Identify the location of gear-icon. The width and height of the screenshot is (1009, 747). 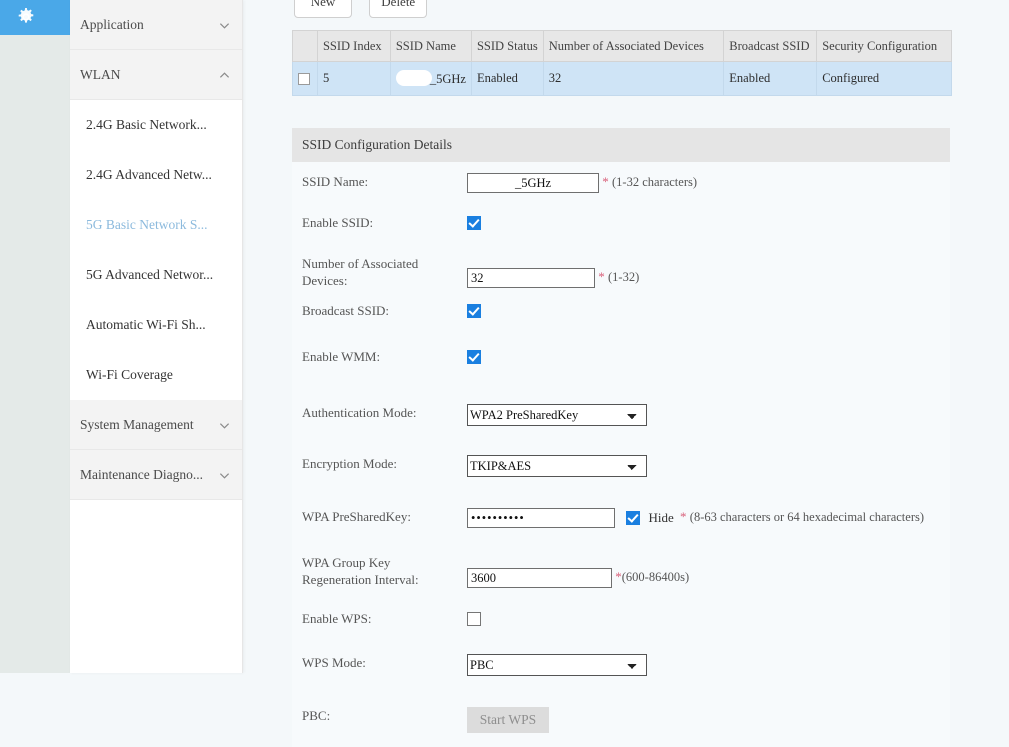
(26, 17).